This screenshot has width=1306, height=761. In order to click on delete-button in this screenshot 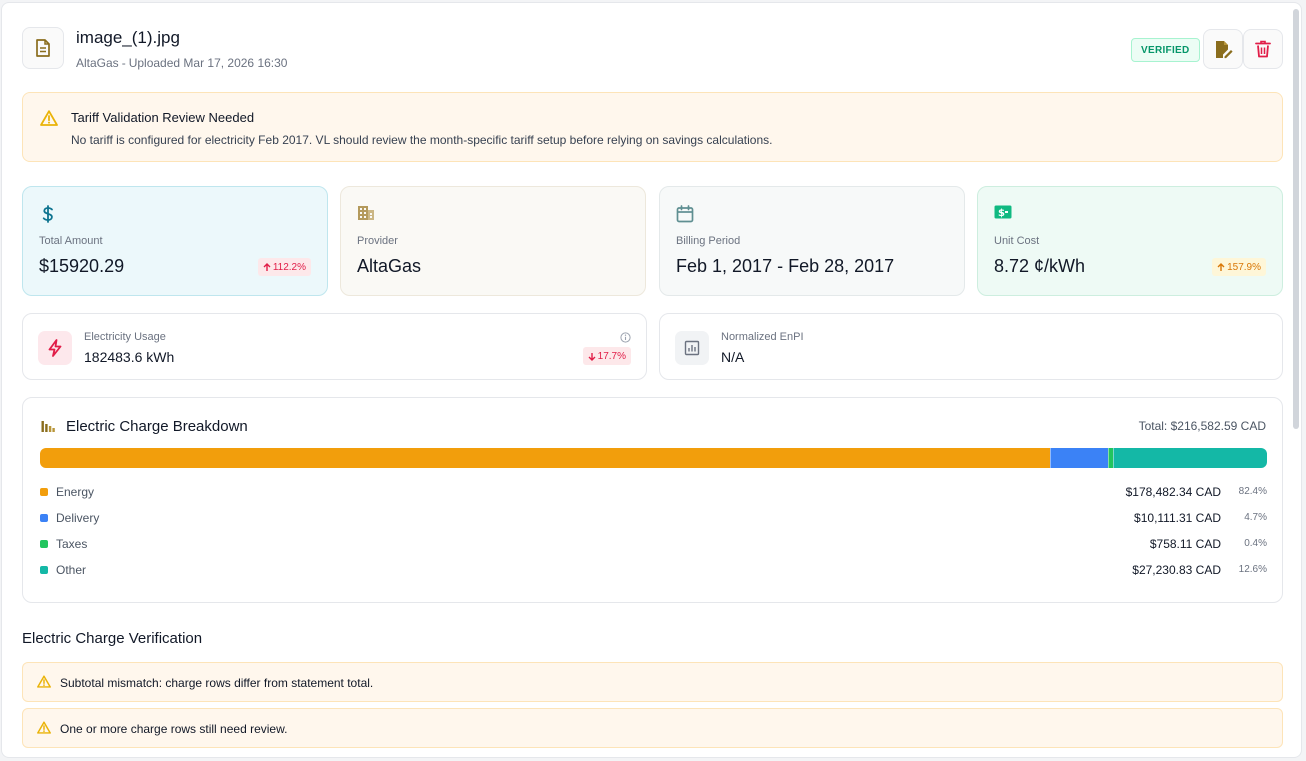, I will do `click(1263, 49)`.